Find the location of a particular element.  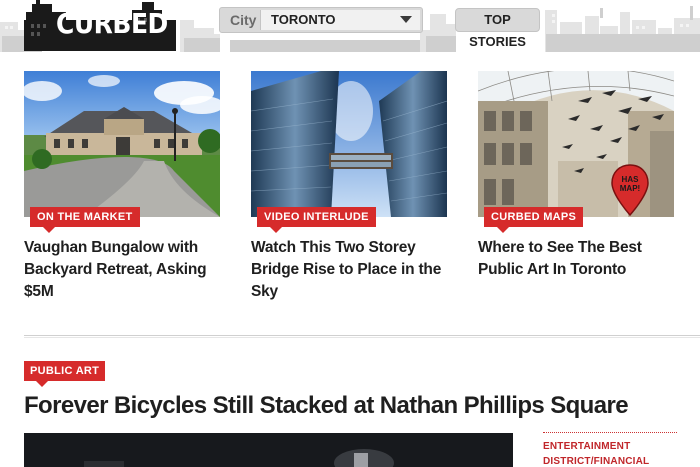

category-tag: ON THE MARKET is located at coordinates (85, 220).